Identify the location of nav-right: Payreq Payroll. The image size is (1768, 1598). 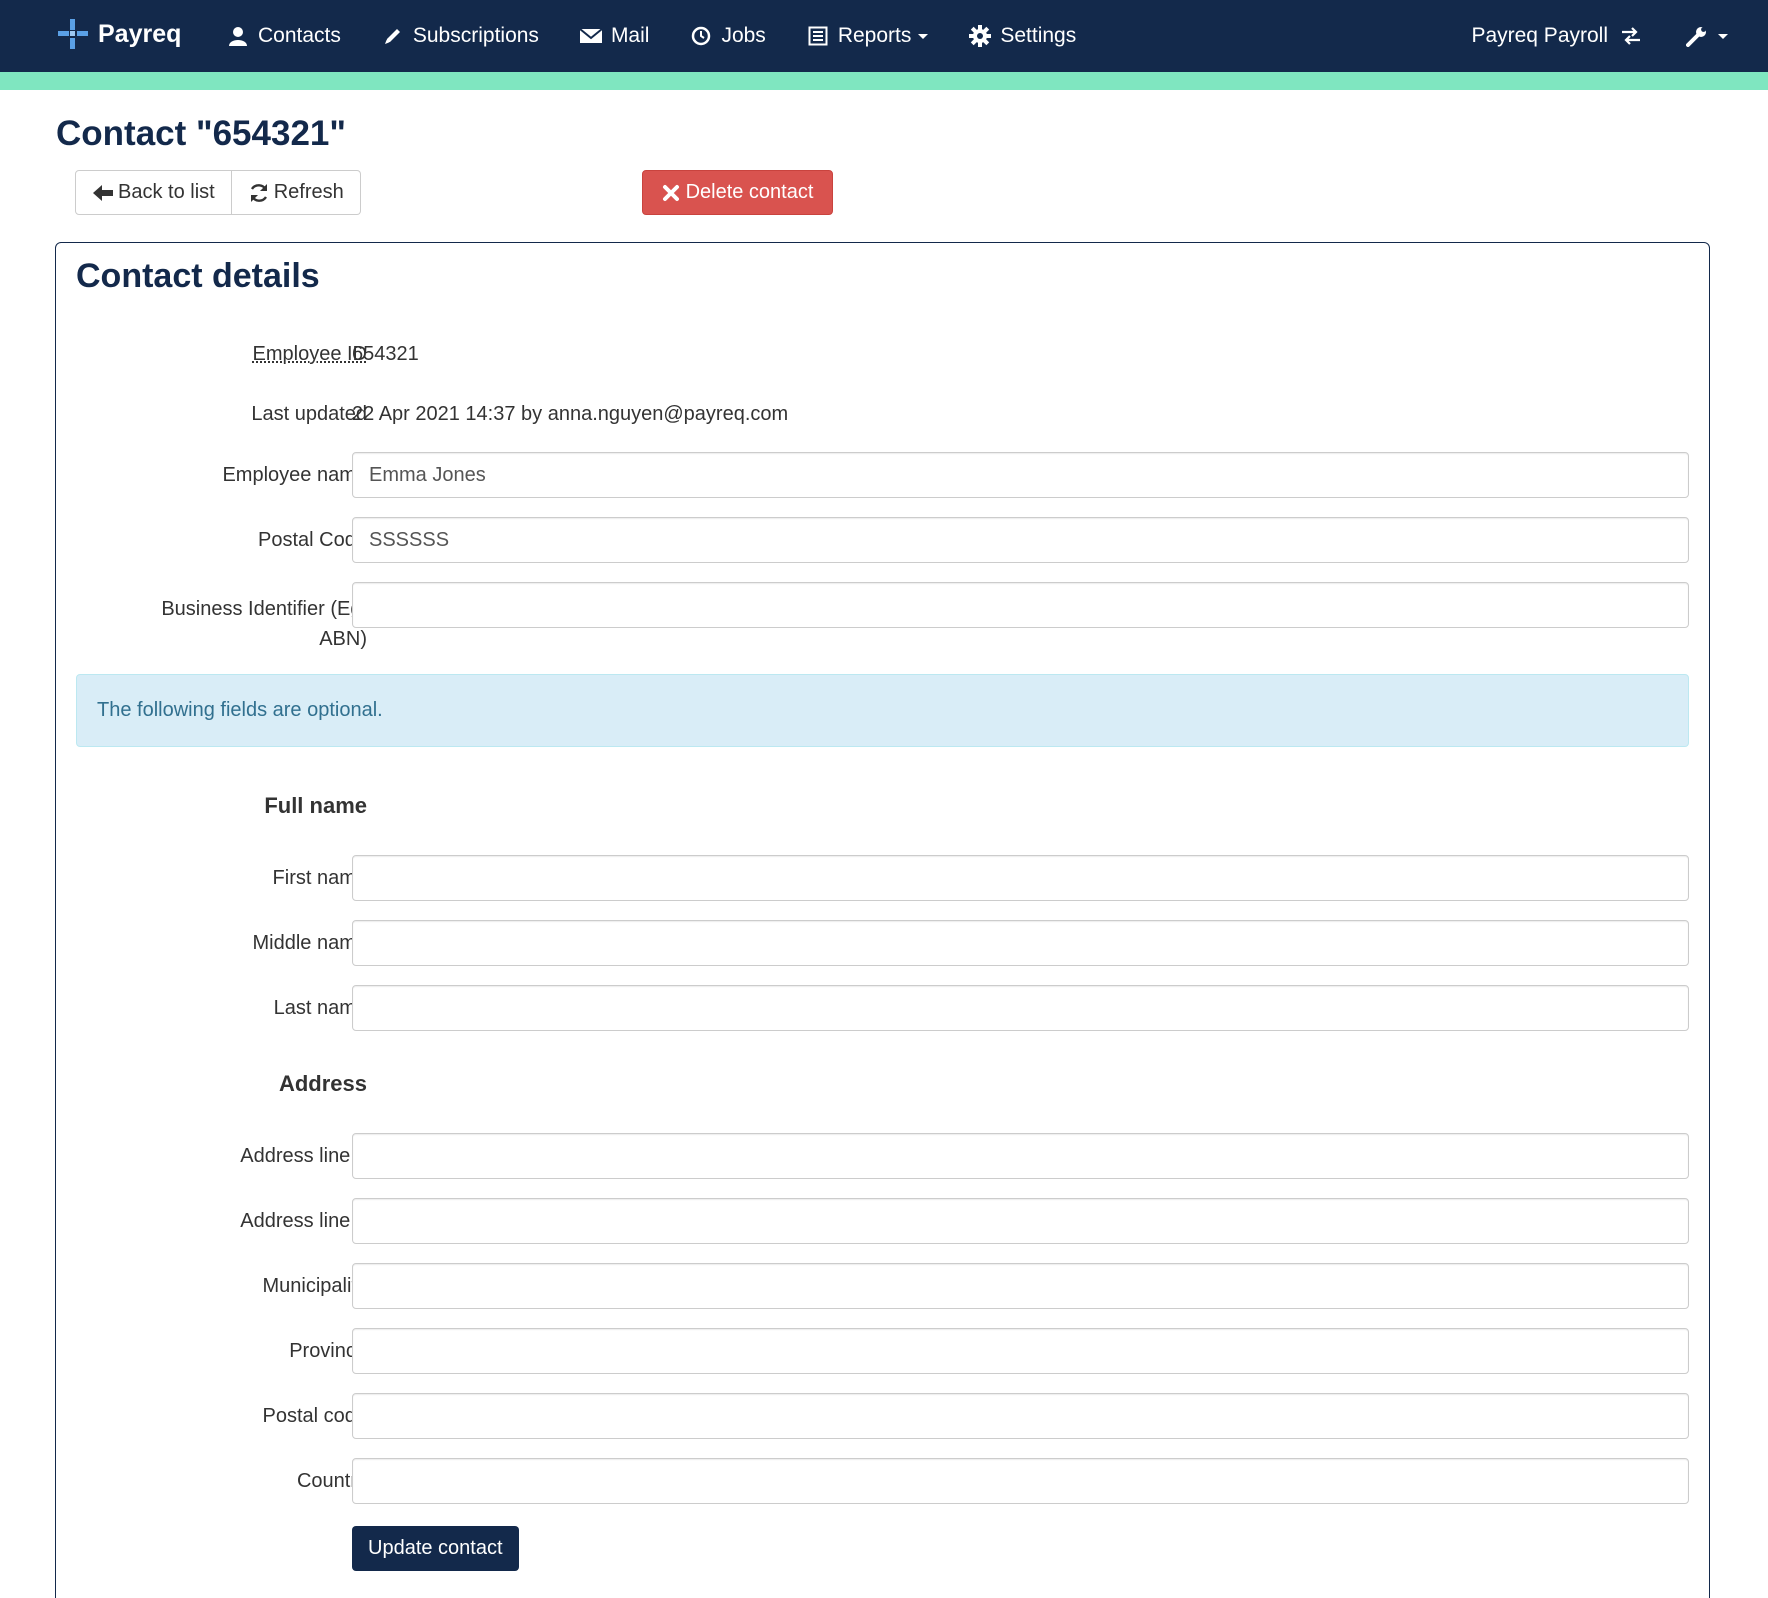
(1599, 36).